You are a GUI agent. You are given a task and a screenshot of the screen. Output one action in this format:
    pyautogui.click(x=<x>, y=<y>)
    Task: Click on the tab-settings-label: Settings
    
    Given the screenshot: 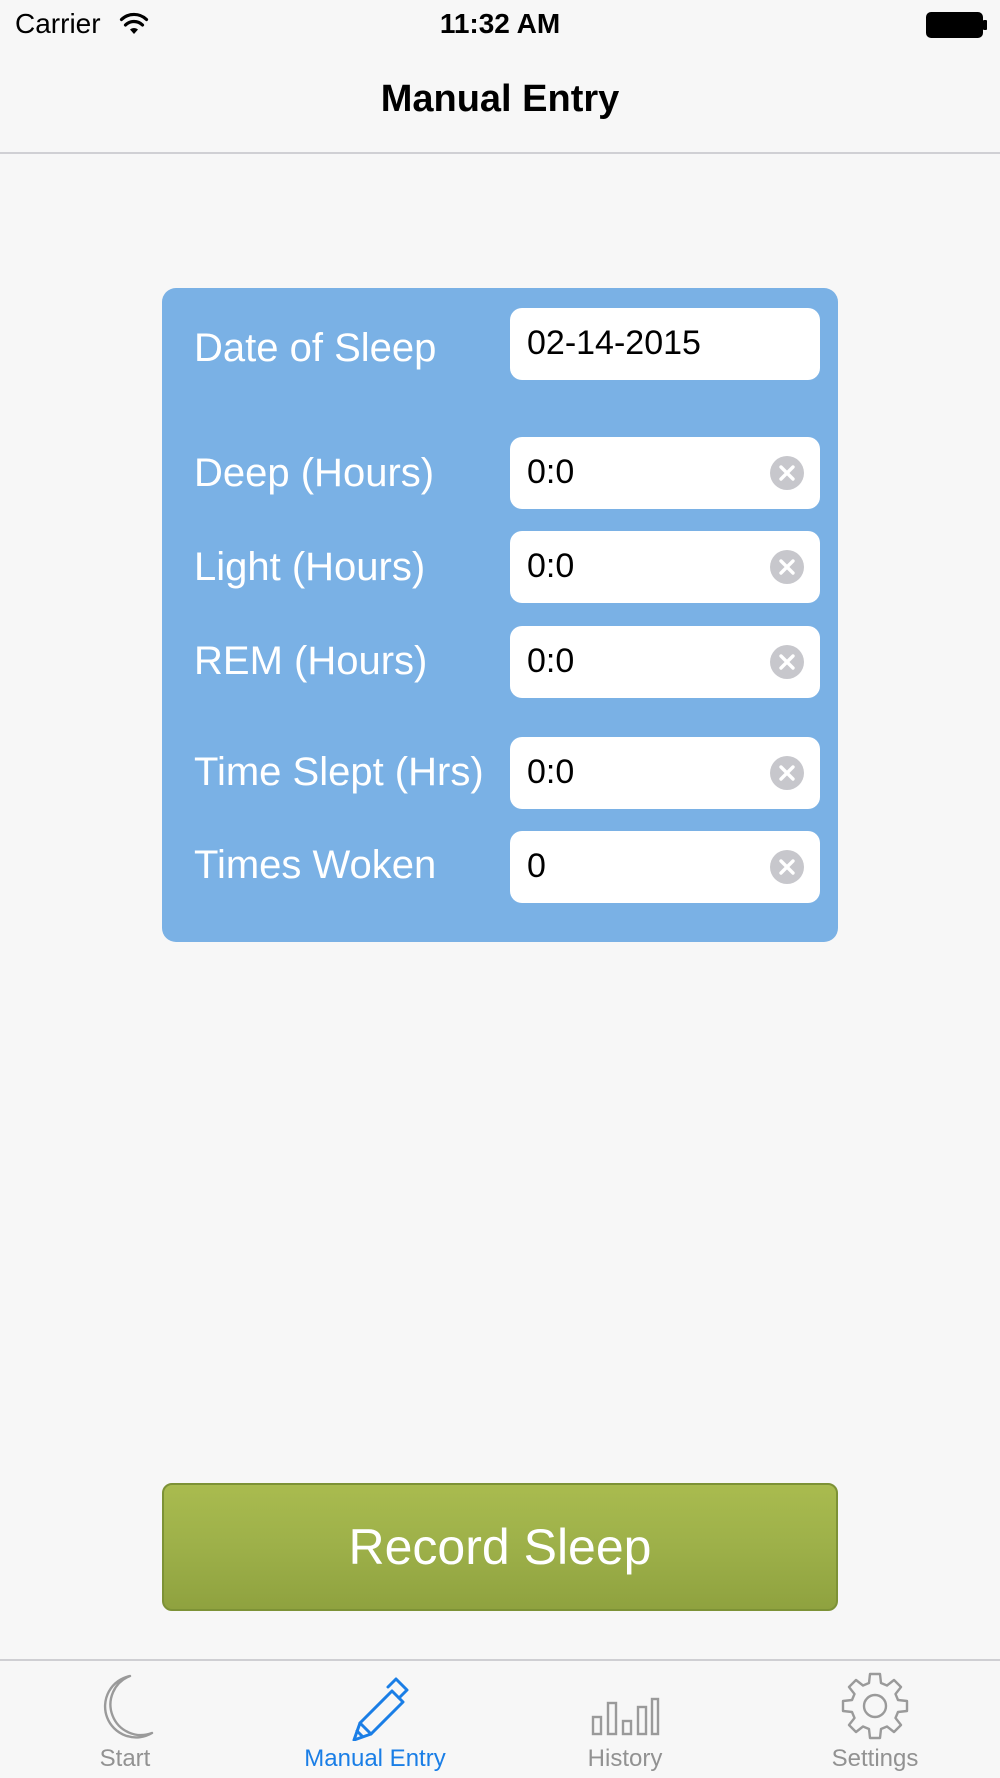 What is the action you would take?
    pyautogui.click(x=875, y=1758)
    